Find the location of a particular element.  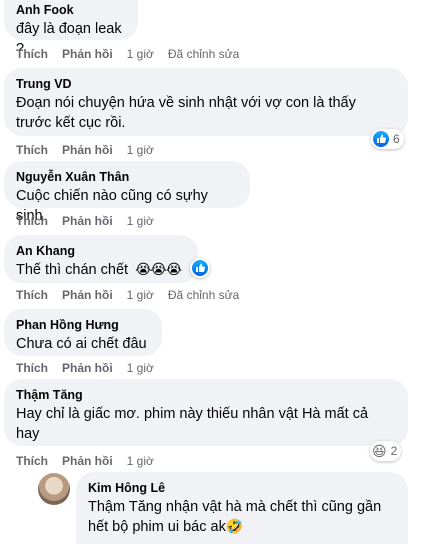

commenter-name: Anh Fook is located at coordinates (71, 10).